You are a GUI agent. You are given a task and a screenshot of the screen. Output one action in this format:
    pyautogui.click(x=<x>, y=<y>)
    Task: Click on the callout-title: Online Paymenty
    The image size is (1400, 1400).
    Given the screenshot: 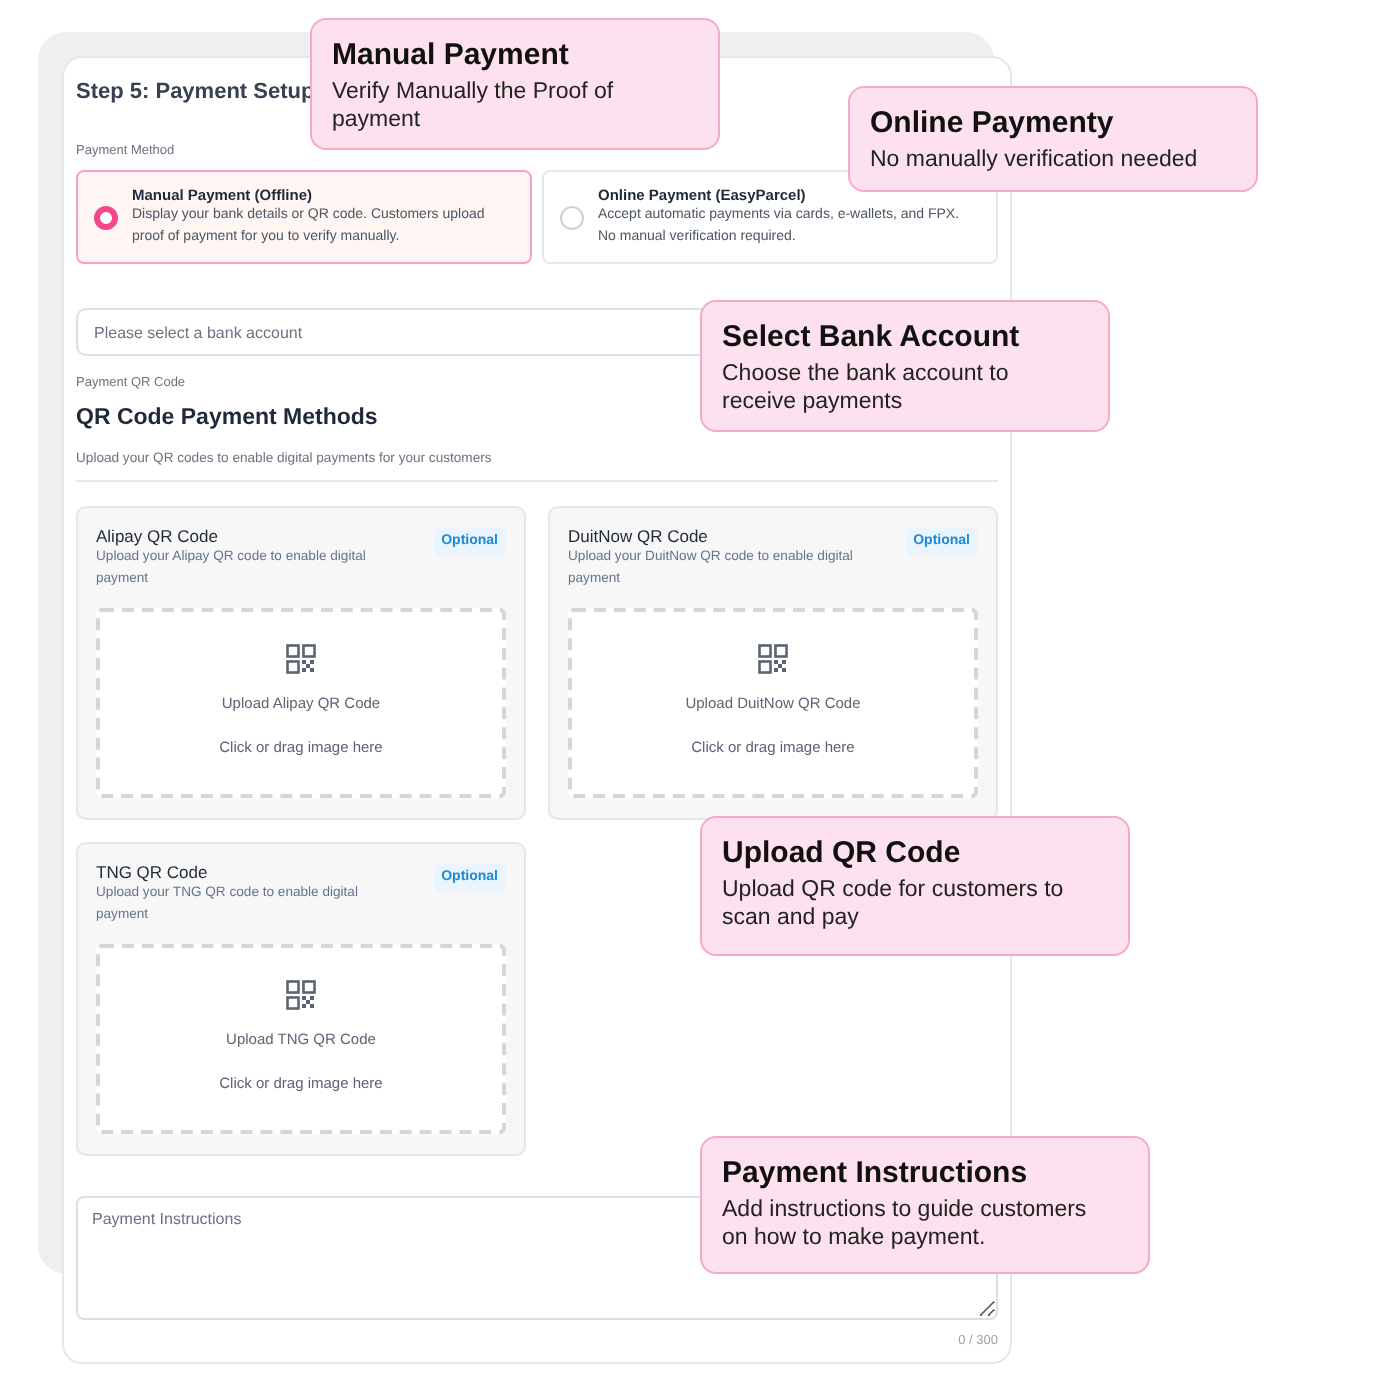 What is the action you would take?
    pyautogui.click(x=992, y=123)
    